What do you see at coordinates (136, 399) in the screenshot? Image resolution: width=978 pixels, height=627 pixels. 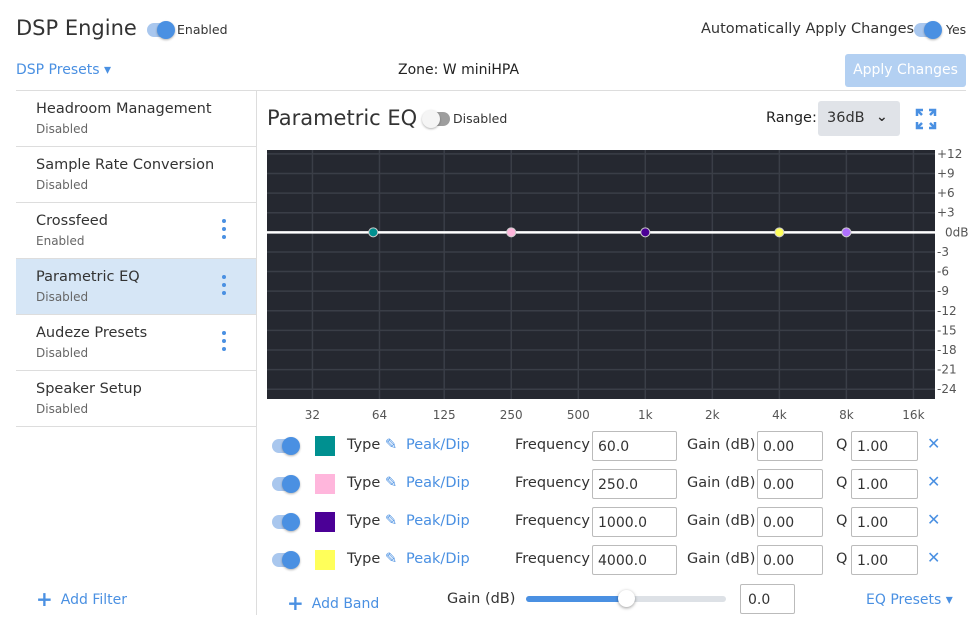 I see `sidebar-item: Speaker Setup Disabled` at bounding box center [136, 399].